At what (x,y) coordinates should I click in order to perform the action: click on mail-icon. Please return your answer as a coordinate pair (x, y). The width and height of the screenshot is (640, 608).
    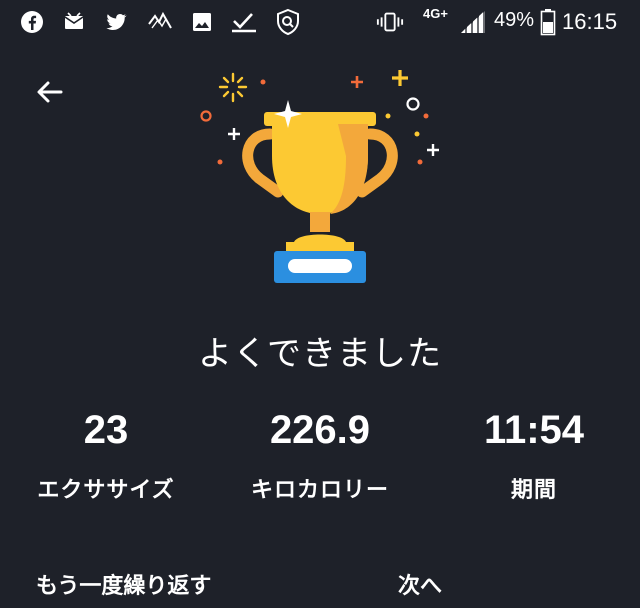
    Looking at the image, I should click on (74, 22).